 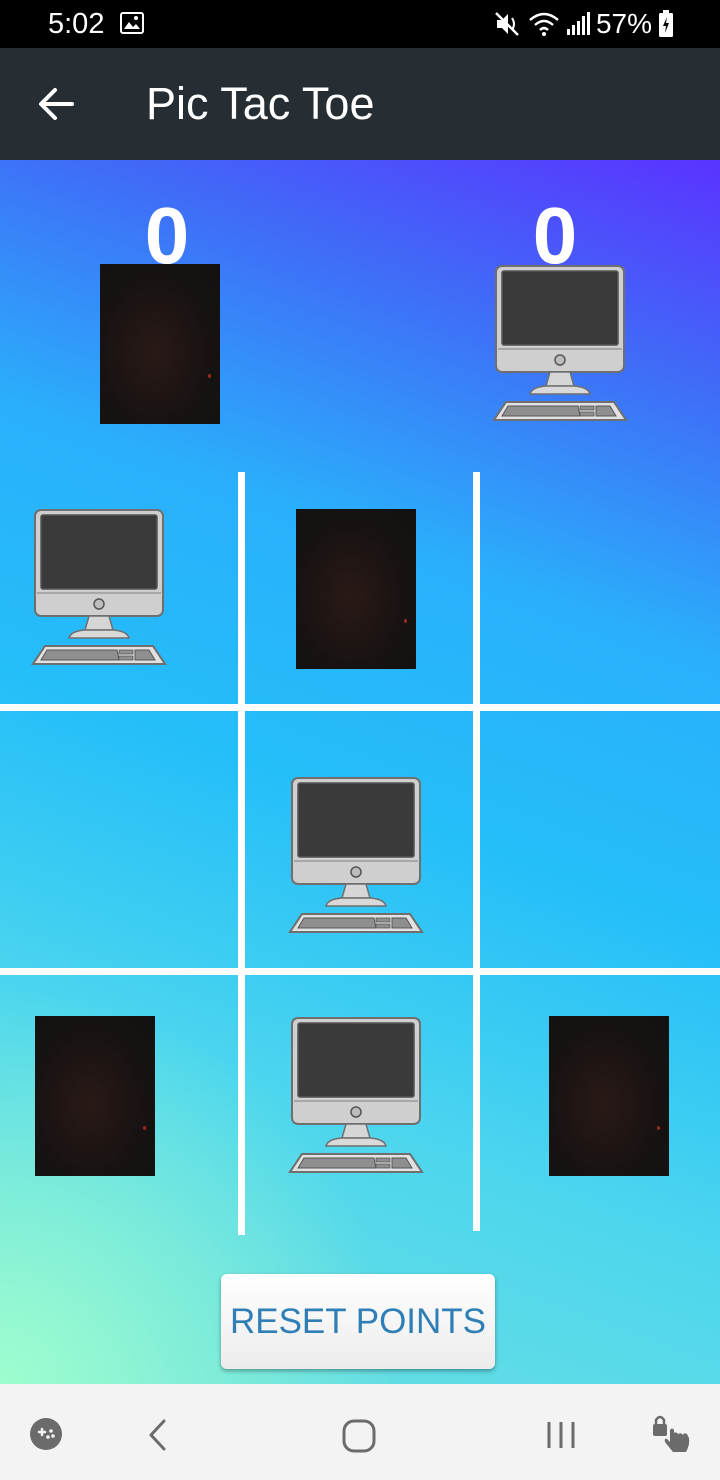 What do you see at coordinates (241, 853) in the screenshot?
I see `grid-line-vertical-left` at bounding box center [241, 853].